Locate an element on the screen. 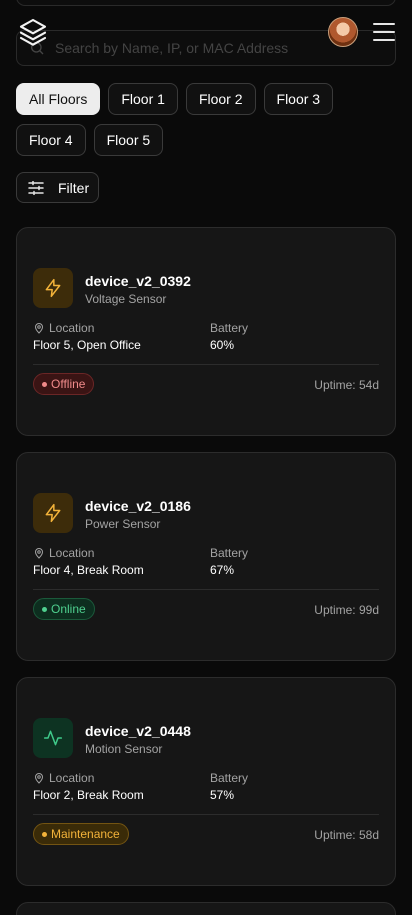 The image size is (412, 915). menu-icon is located at coordinates (384, 32).